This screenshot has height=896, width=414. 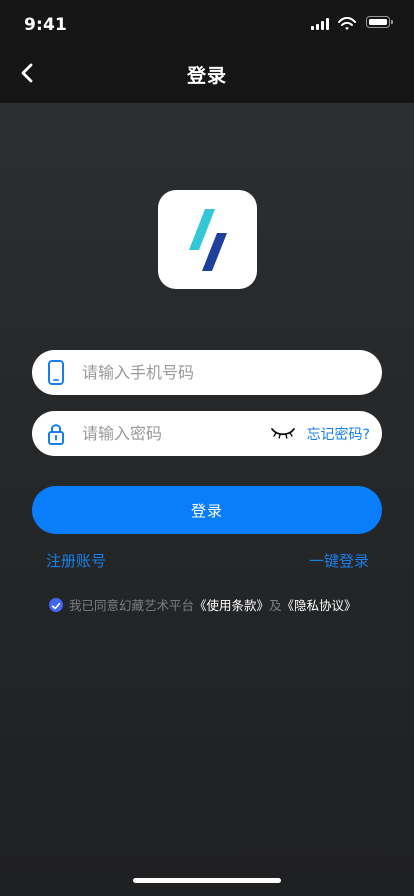 I want to click on forgot-password-link: 忘记密码?, so click(x=338, y=434).